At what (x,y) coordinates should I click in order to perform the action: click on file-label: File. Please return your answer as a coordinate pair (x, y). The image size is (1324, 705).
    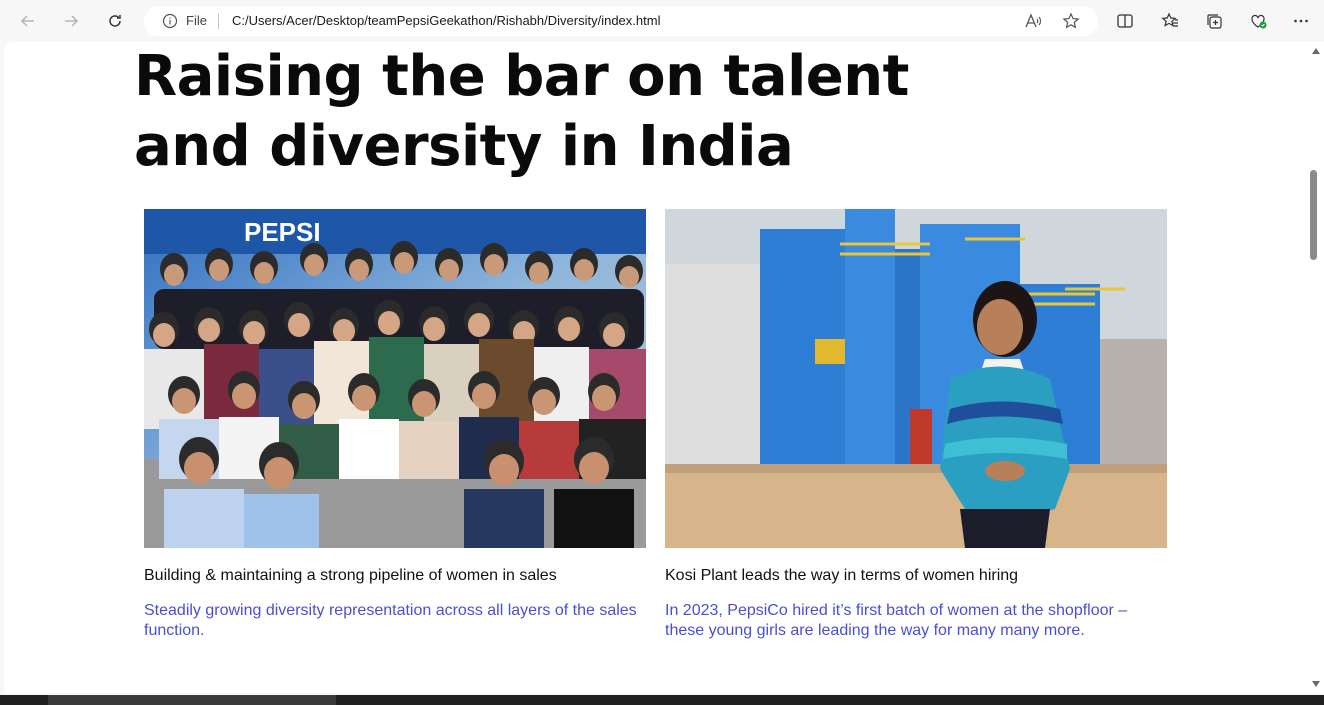
    Looking at the image, I should click on (196, 20).